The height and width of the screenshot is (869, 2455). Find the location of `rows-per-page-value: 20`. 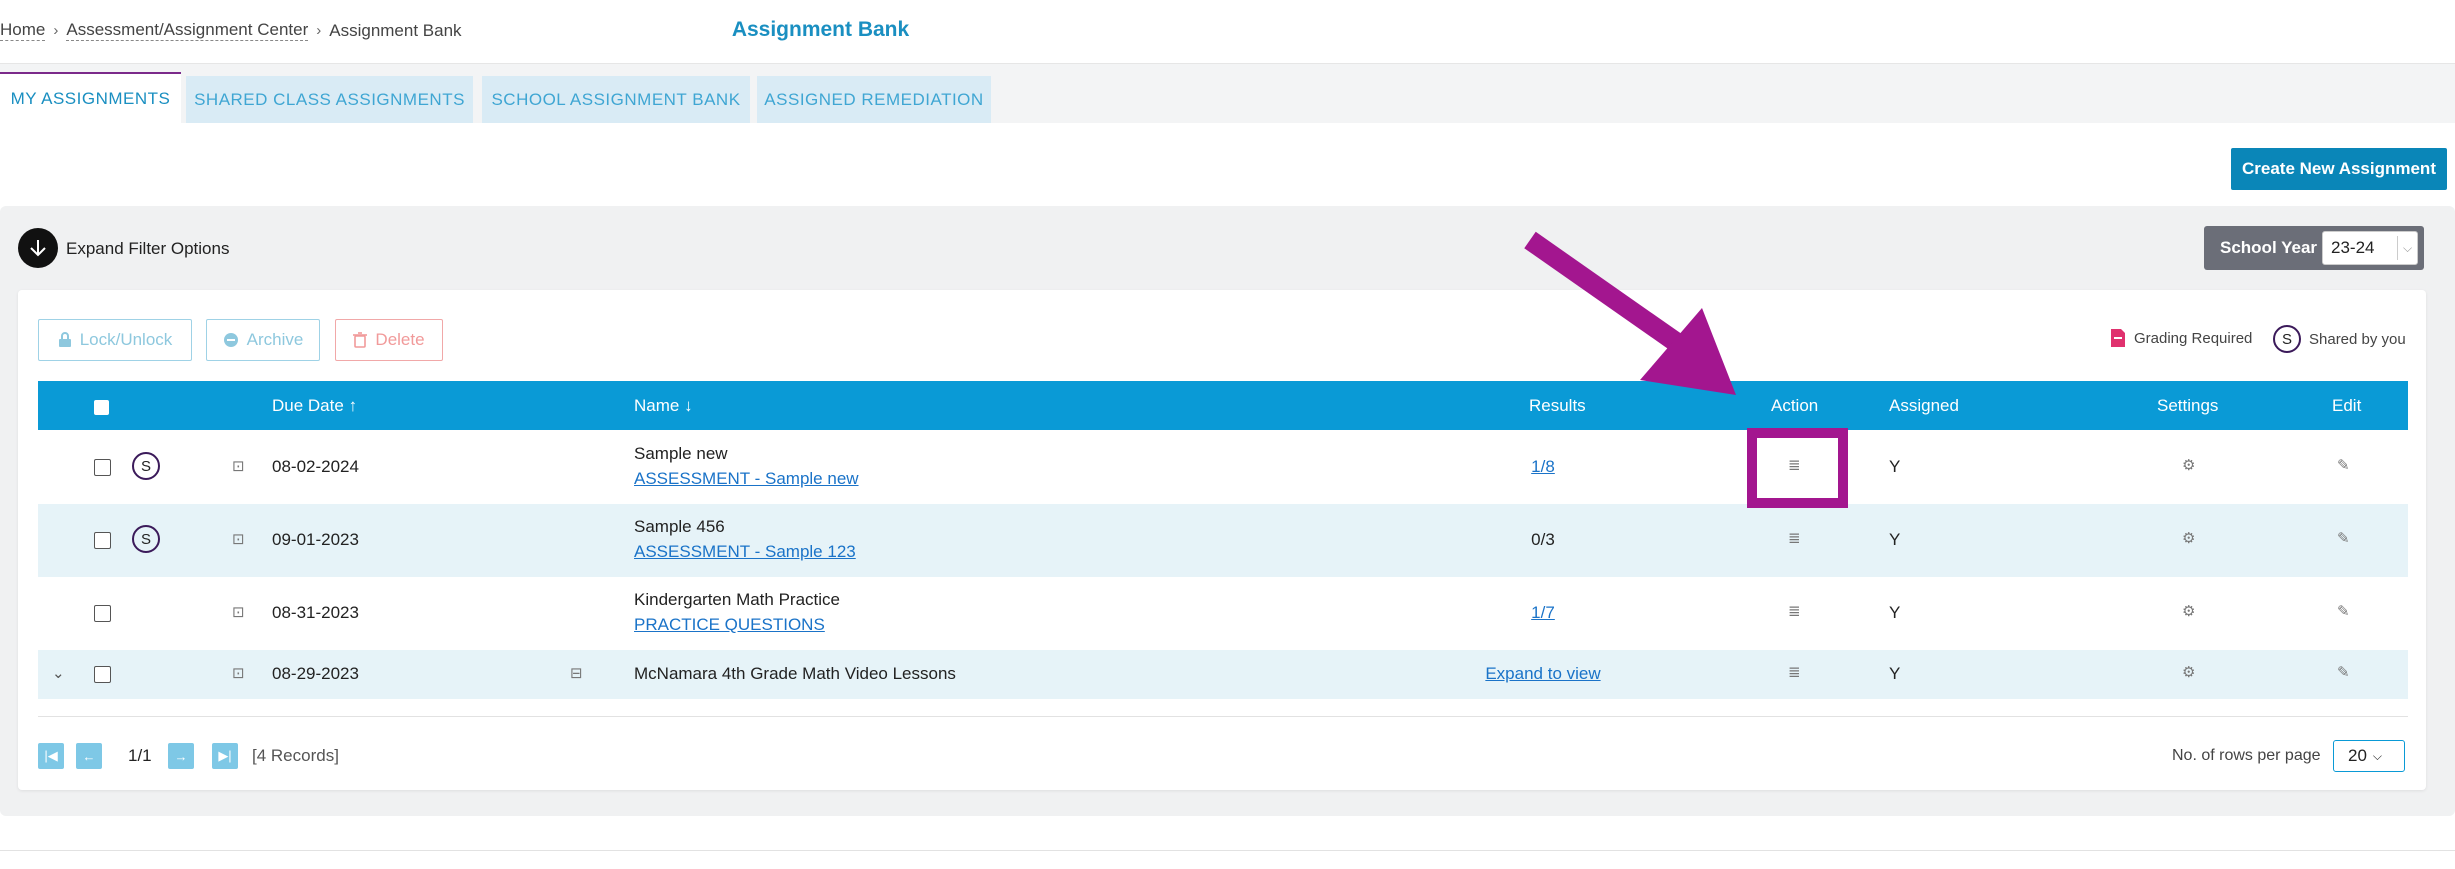

rows-per-page-value: 20 is located at coordinates (2357, 755).